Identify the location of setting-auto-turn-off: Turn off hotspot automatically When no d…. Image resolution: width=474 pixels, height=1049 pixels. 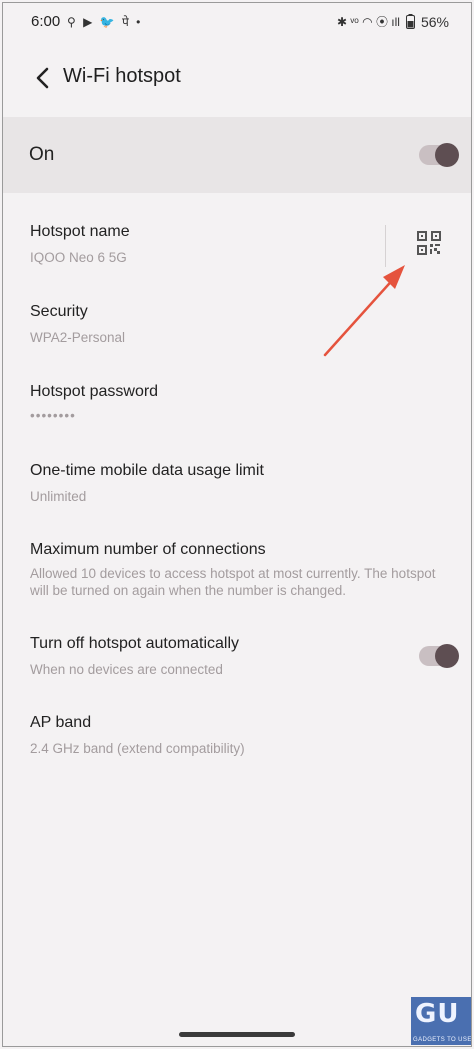
(237, 654).